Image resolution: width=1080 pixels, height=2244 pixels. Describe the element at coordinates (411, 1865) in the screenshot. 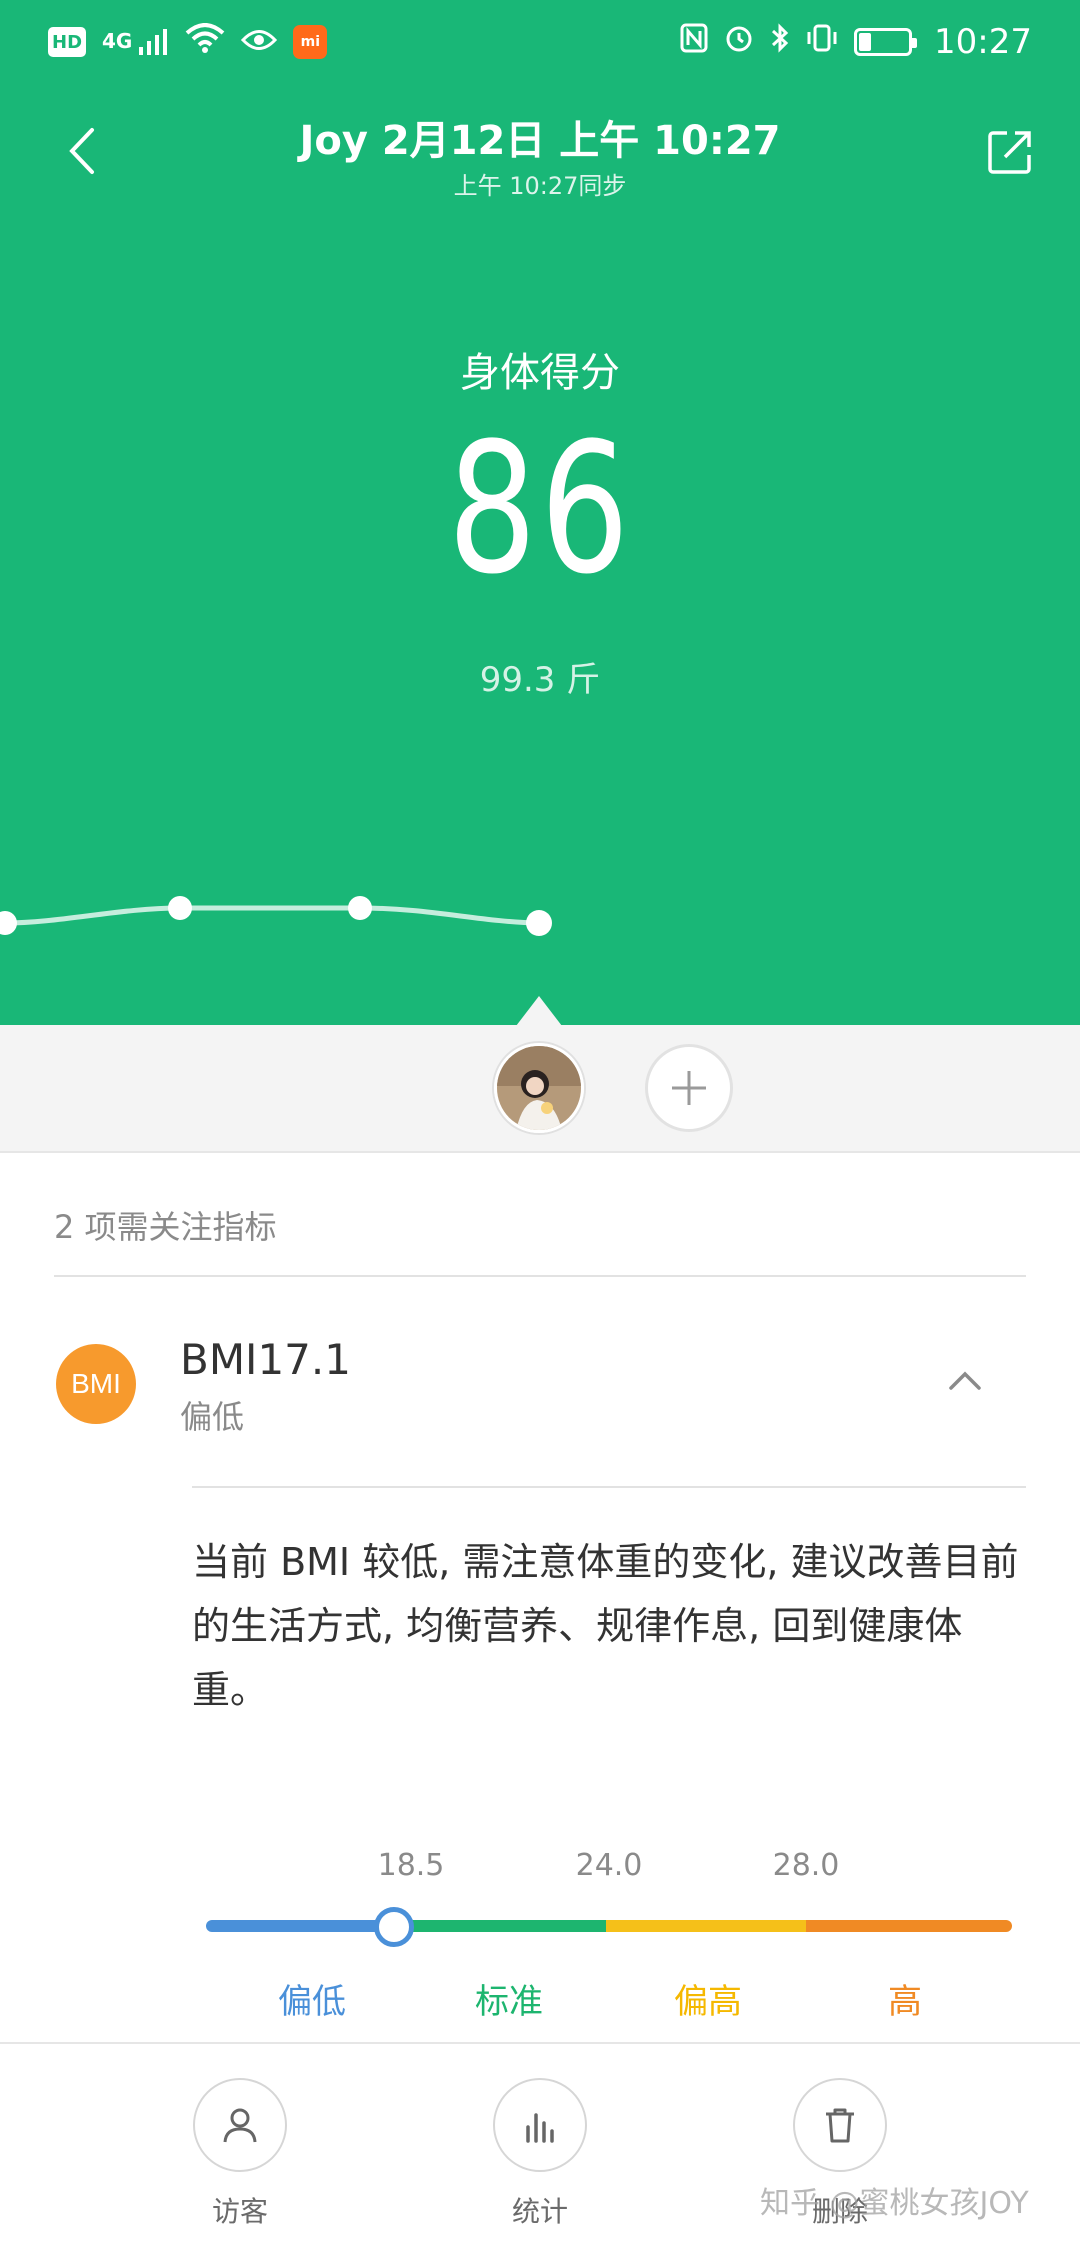

I see `scale-tick: 18.5` at that location.